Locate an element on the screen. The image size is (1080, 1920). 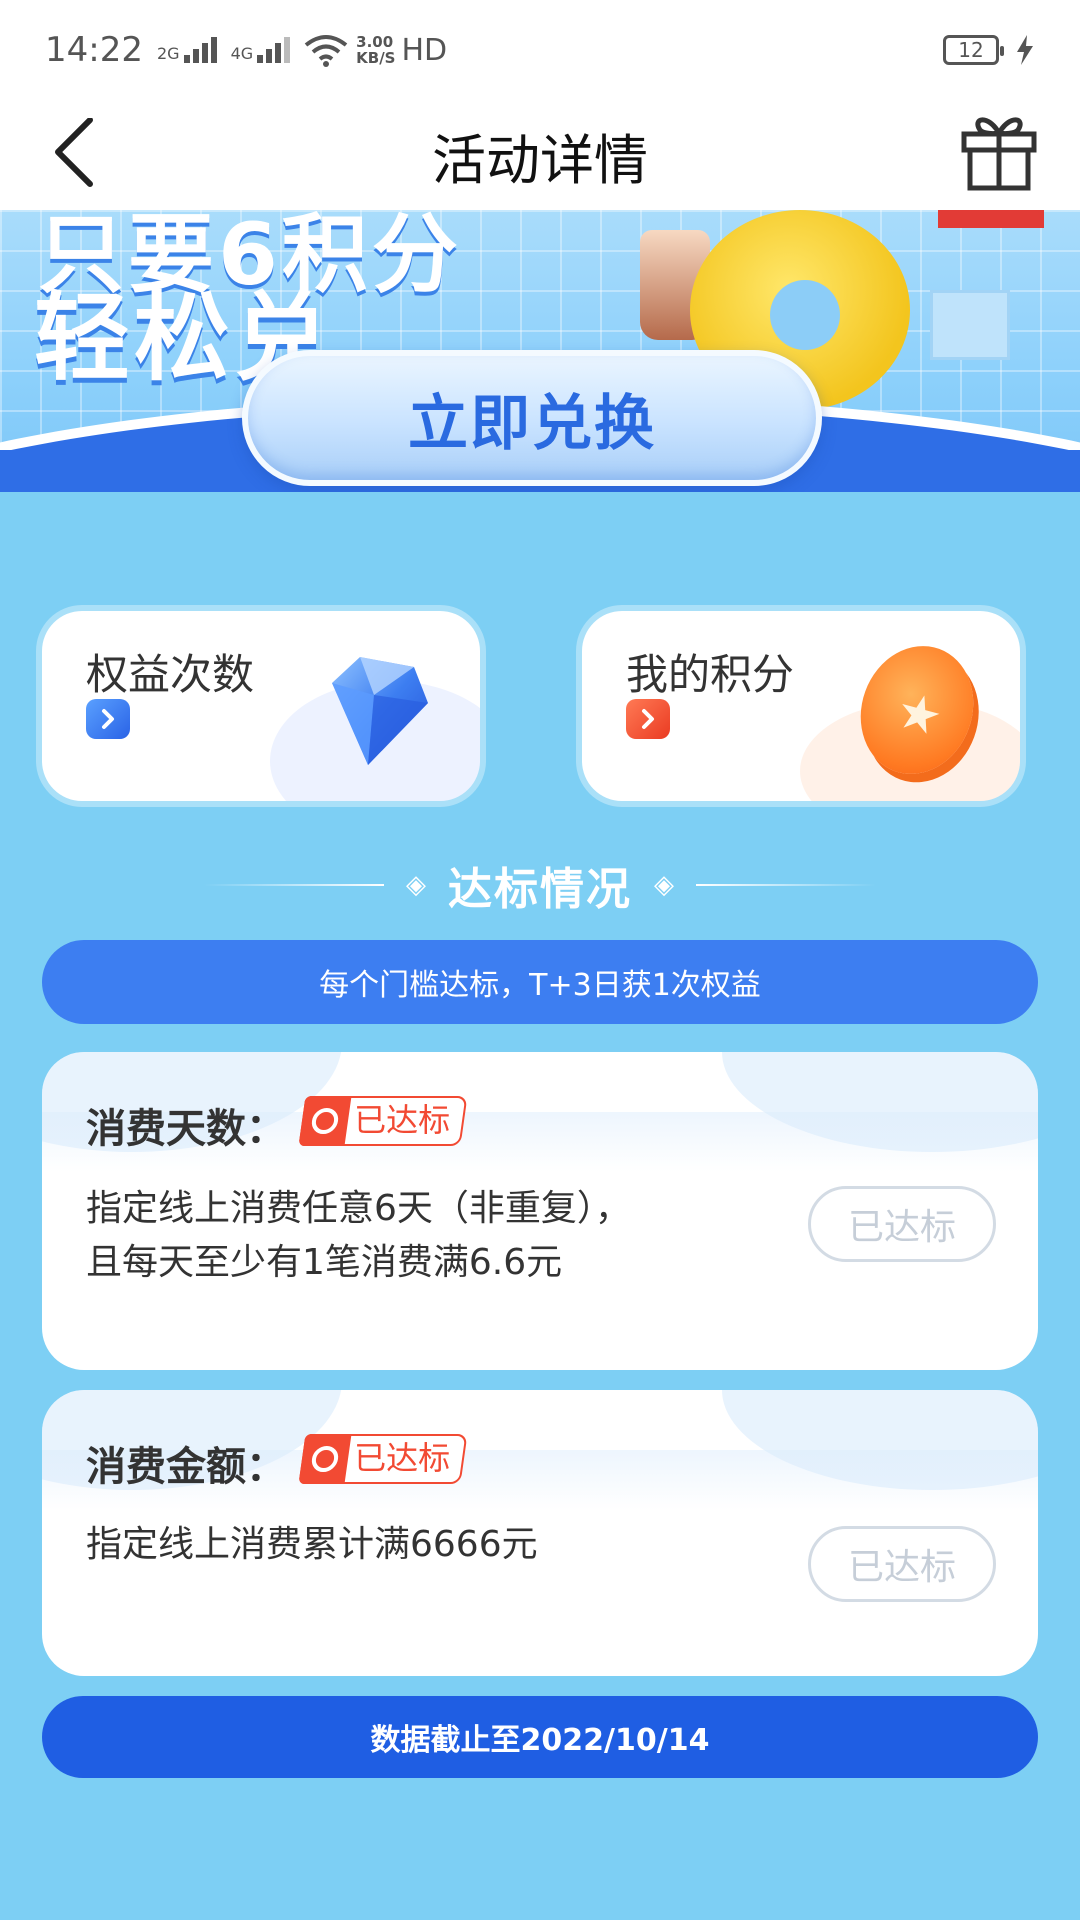
rule-banner: 每个门槛达标，T+3日获1次权益 is located at coordinates (540, 982).